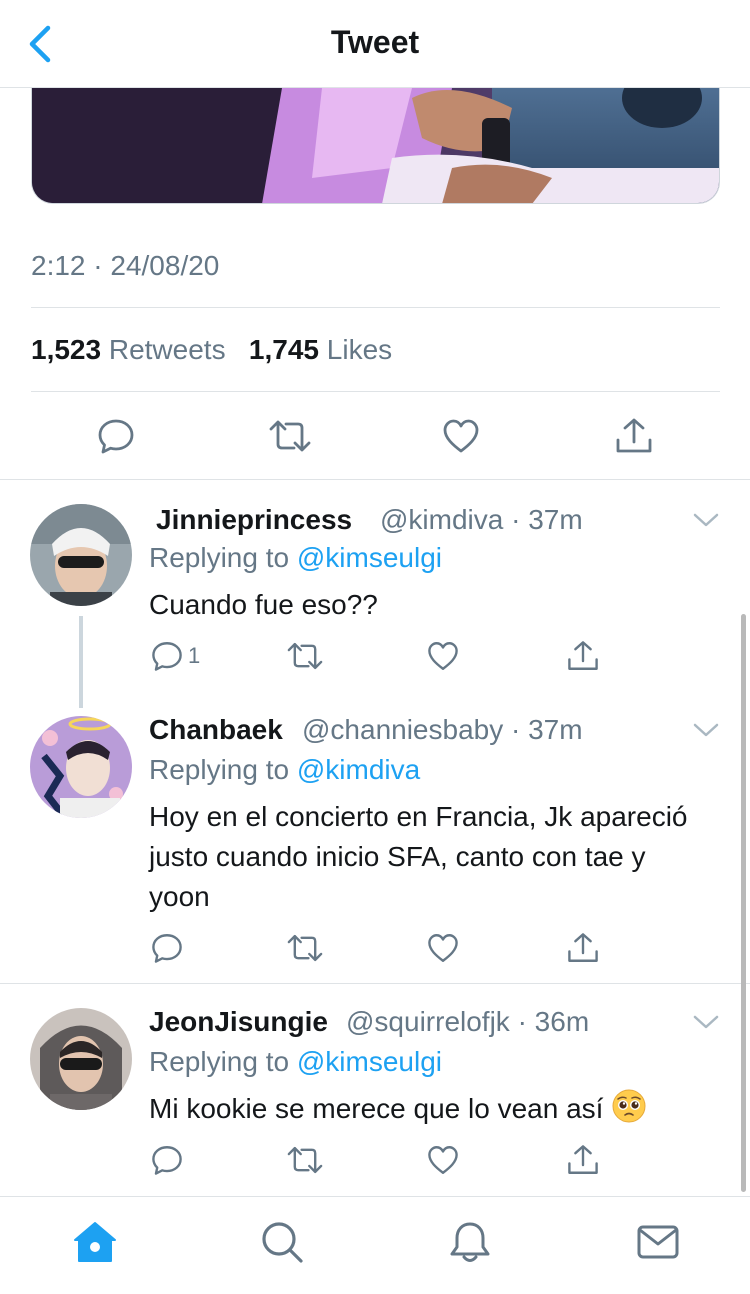  I want to click on tweet-timestamp: 2:12 · 24/08/20, so click(125, 265).